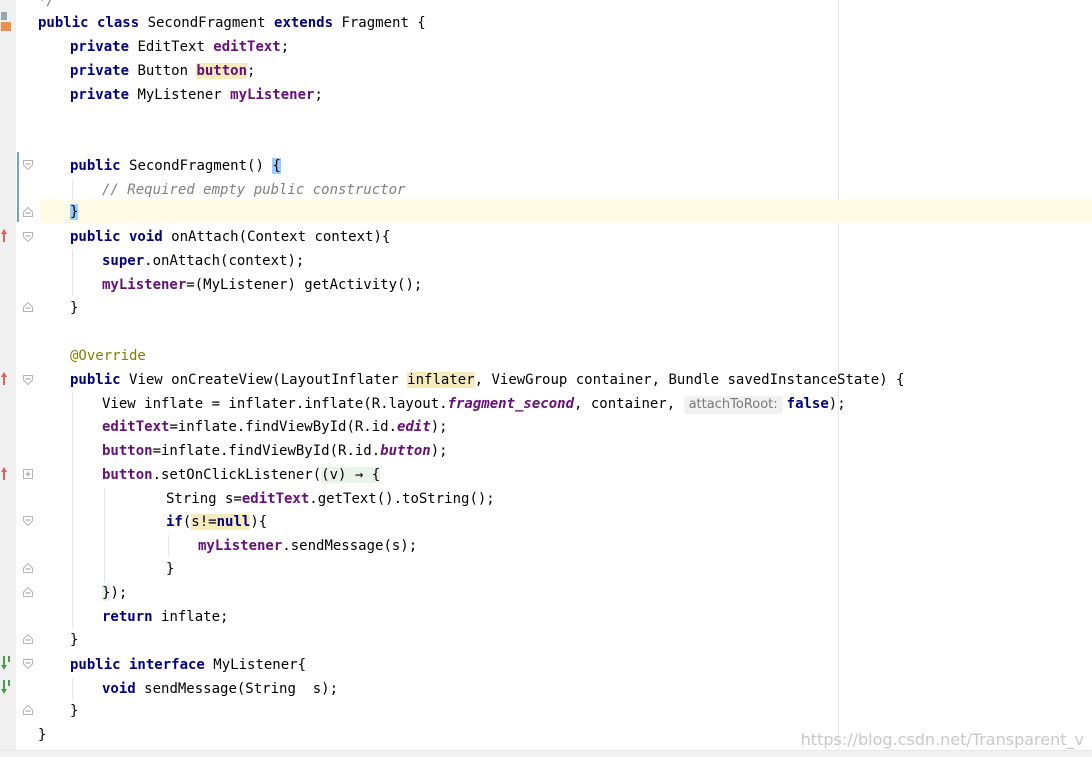 This screenshot has width=1092, height=757. I want to click on code-token: SecondFragment(), so click(201, 166).